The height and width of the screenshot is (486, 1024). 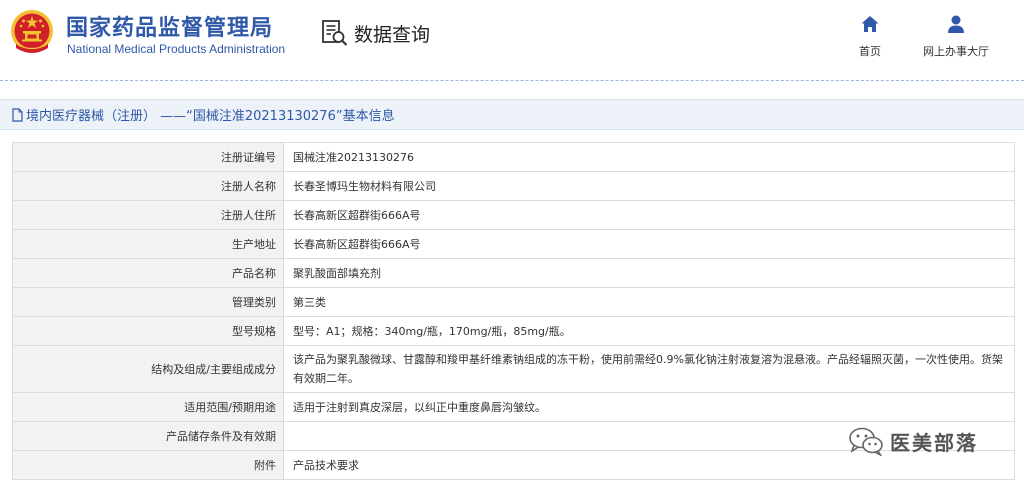 I want to click on row-label: 生产地址, so click(x=148, y=244).